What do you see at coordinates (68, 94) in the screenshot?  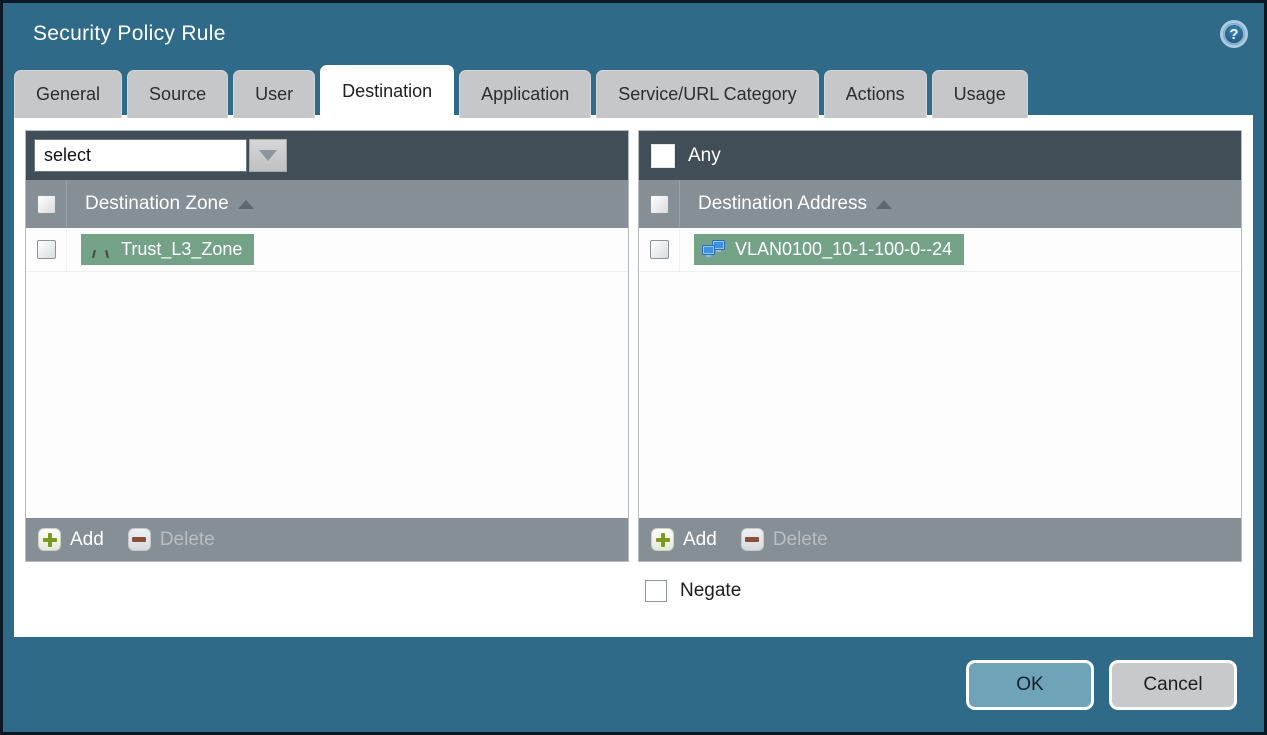 I see `tab-general: General` at bounding box center [68, 94].